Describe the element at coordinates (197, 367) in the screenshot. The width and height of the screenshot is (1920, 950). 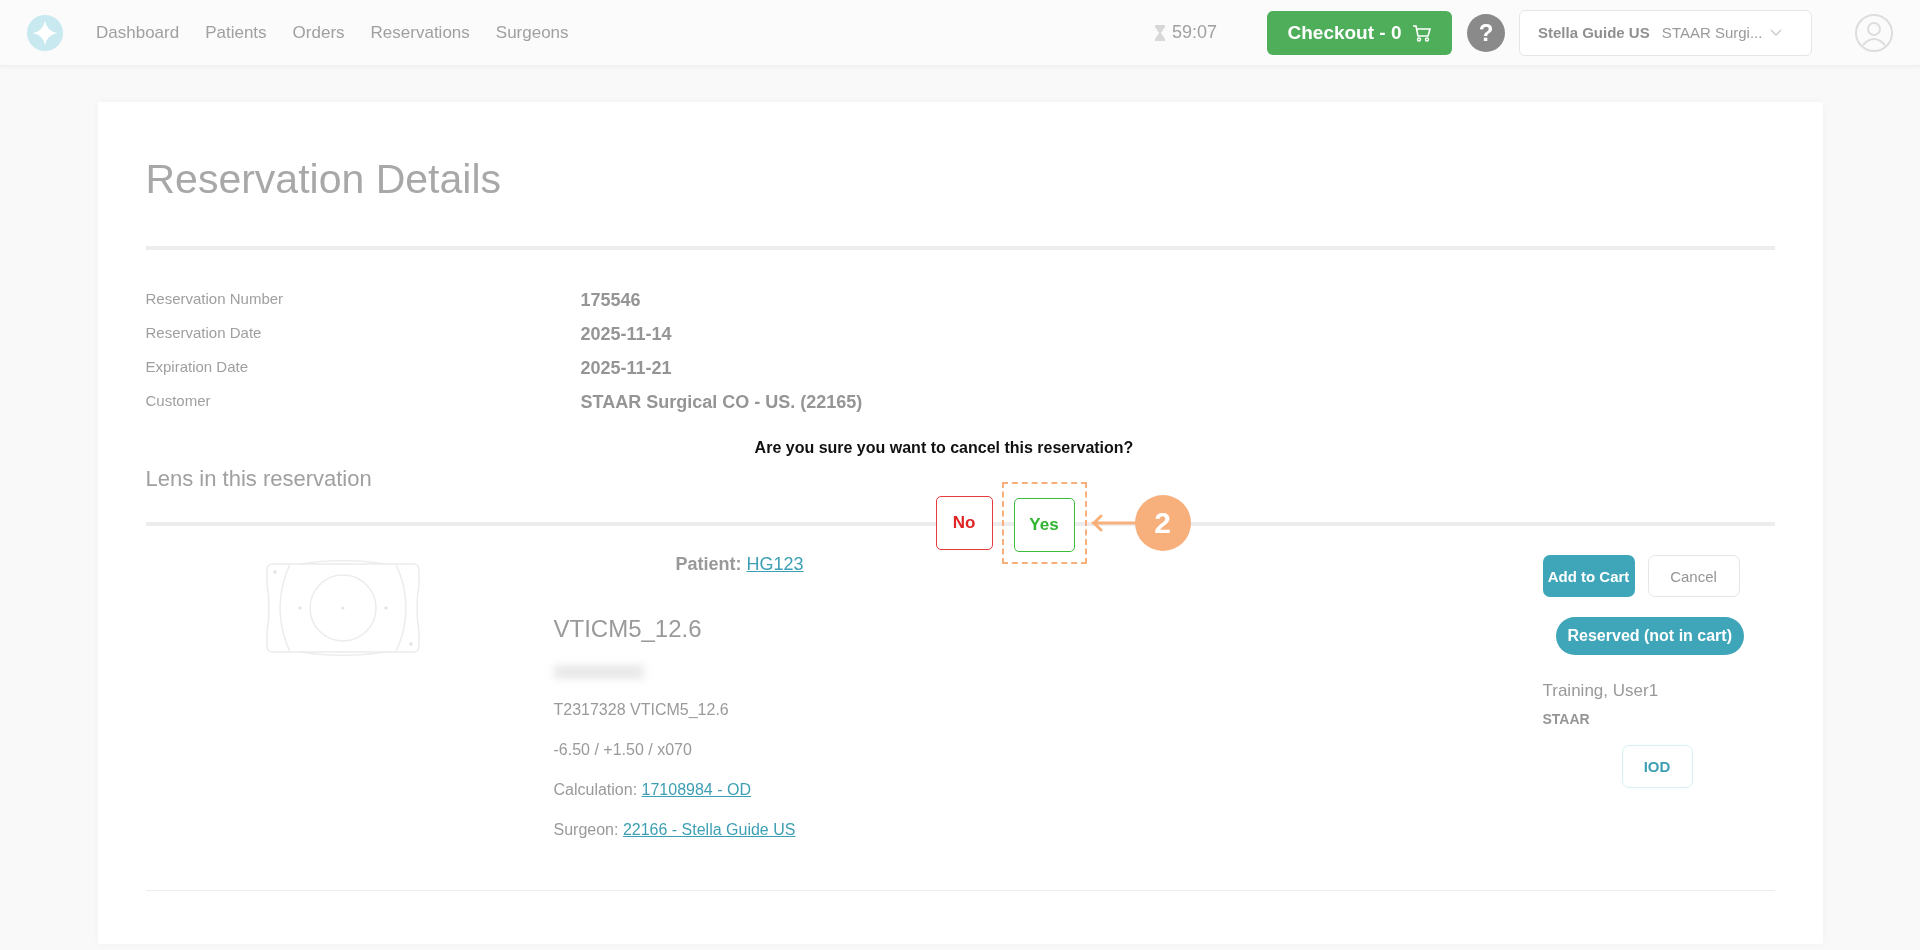
I see `detail-label: Expiration Date` at that location.